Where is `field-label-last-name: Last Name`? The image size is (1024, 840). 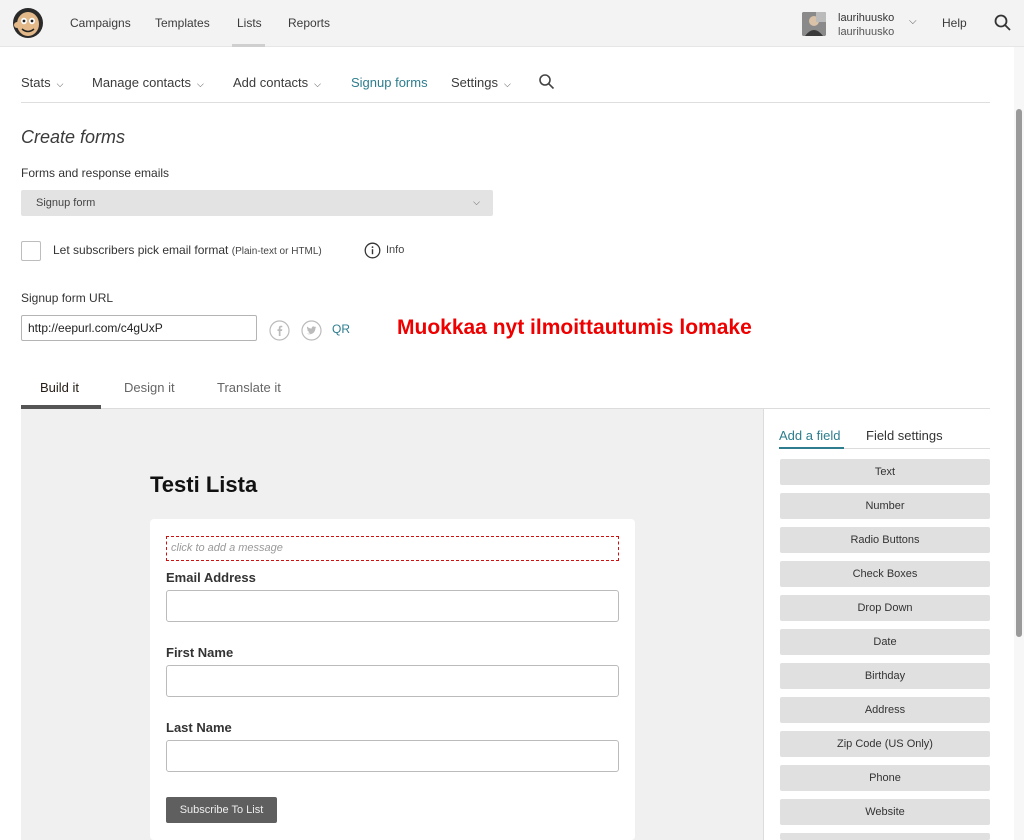 field-label-last-name: Last Name is located at coordinates (199, 727).